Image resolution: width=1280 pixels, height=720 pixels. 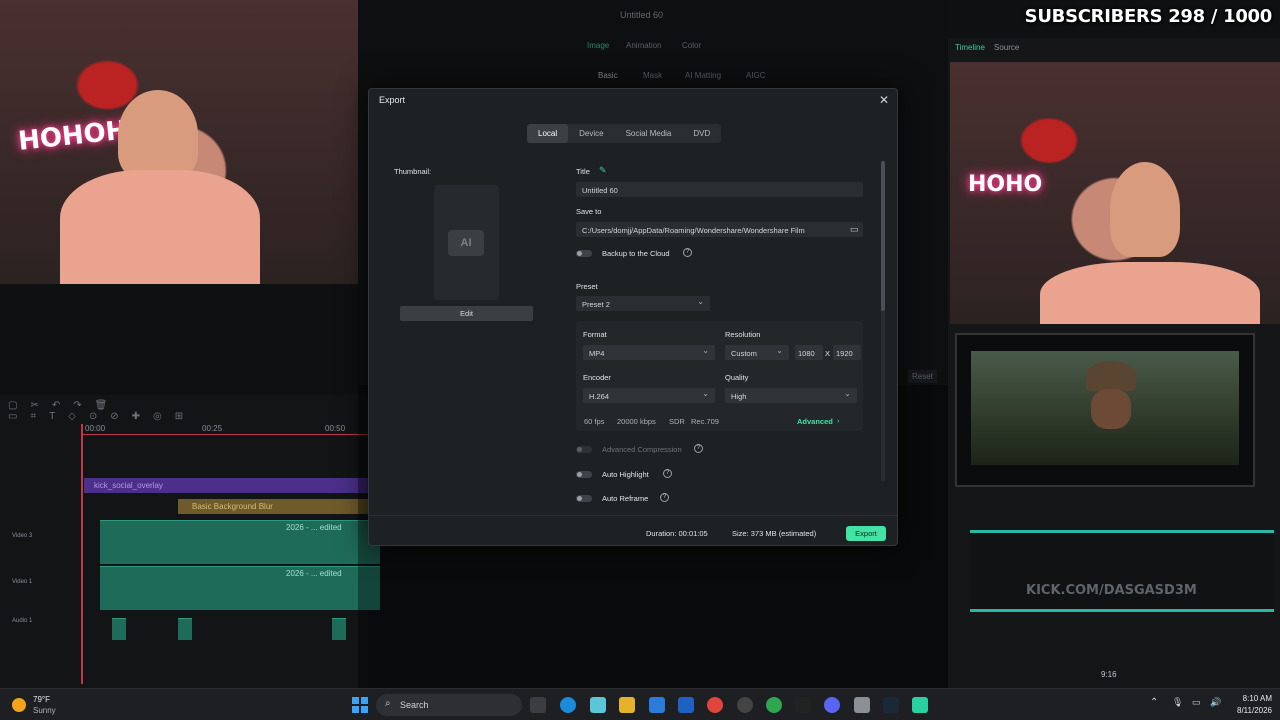 I want to click on github-icon, so click(x=745, y=705).